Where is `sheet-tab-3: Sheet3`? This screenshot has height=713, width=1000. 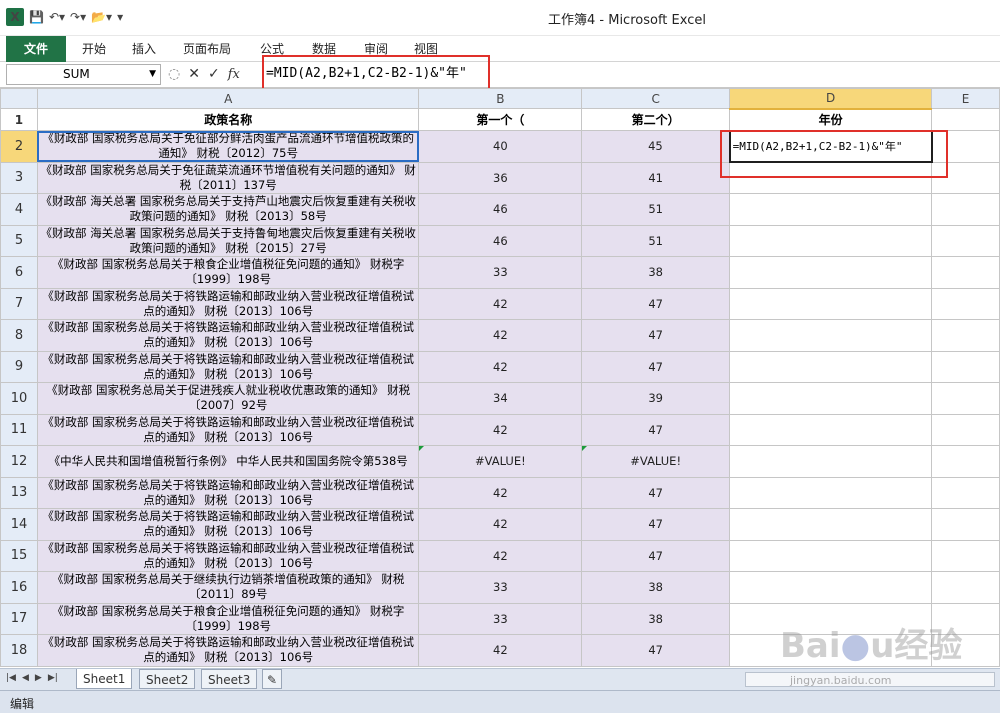
sheet-tab-3: Sheet3 is located at coordinates (229, 679).